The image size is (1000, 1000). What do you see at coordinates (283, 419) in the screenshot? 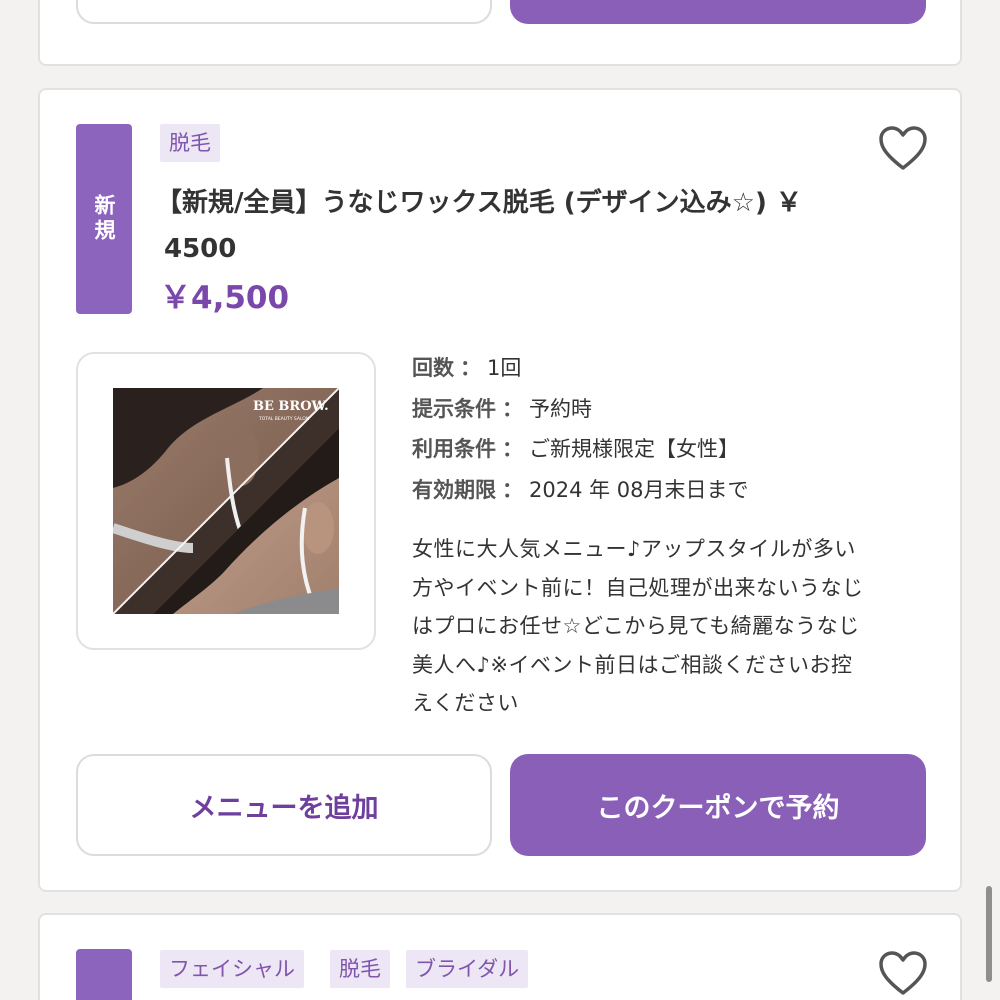
I see `svg-text: TOTAL BEAUTY SALON` at bounding box center [283, 419].